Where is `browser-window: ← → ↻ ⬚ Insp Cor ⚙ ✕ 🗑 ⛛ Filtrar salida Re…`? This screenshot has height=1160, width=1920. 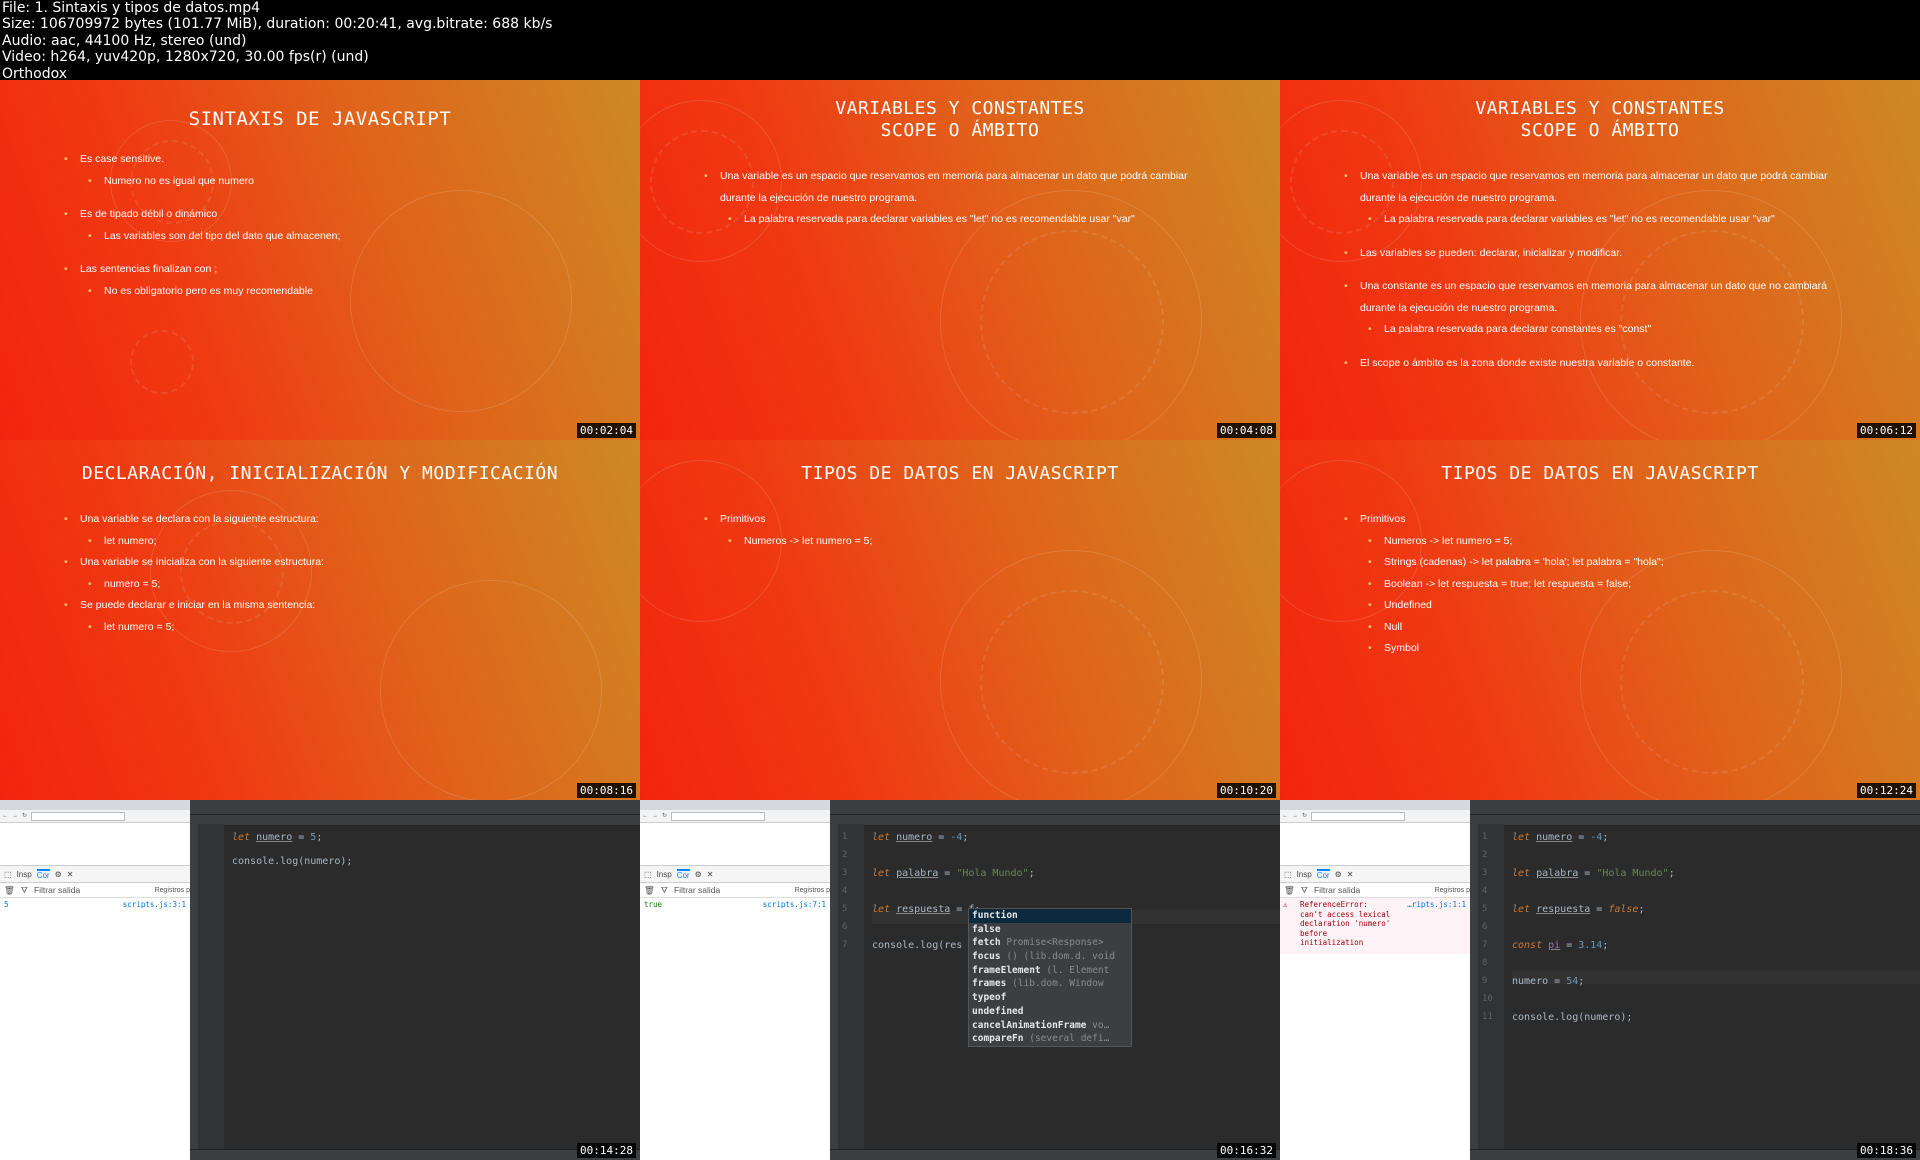 browser-window: ← → ↻ ⬚ Insp Cor ⚙ ✕ 🗑 ⛛ Filtrar salida Re… is located at coordinates (735, 980).